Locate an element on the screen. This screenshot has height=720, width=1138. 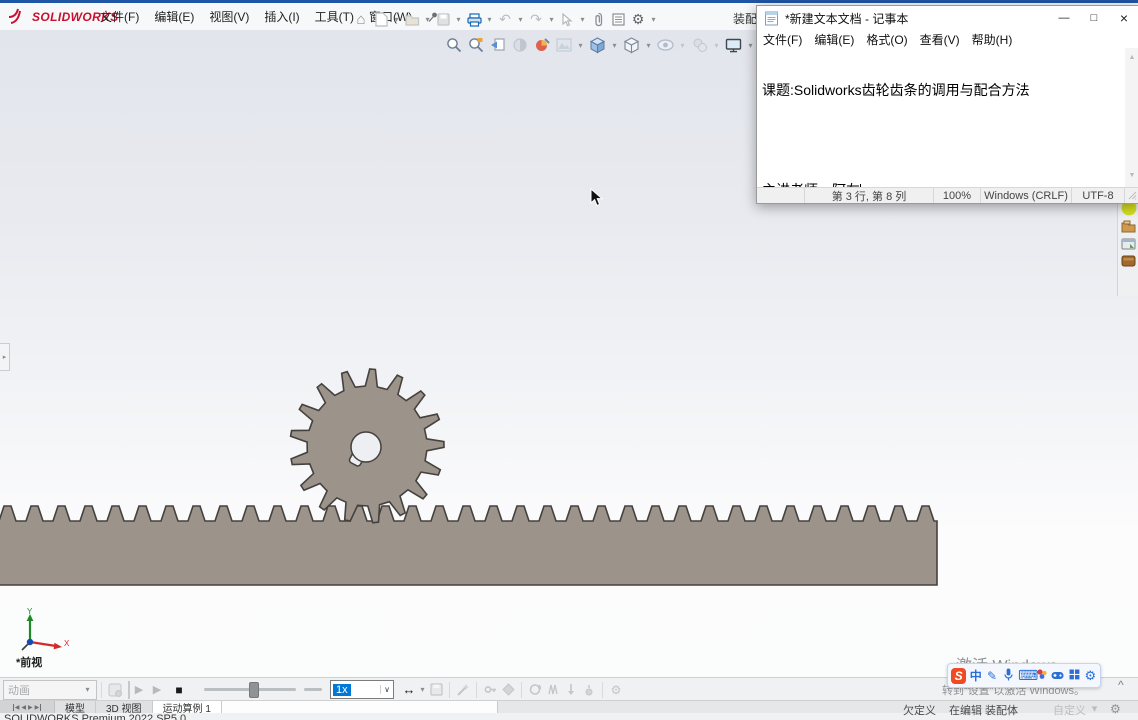
new-document-icon is located at coordinates (381, 20).